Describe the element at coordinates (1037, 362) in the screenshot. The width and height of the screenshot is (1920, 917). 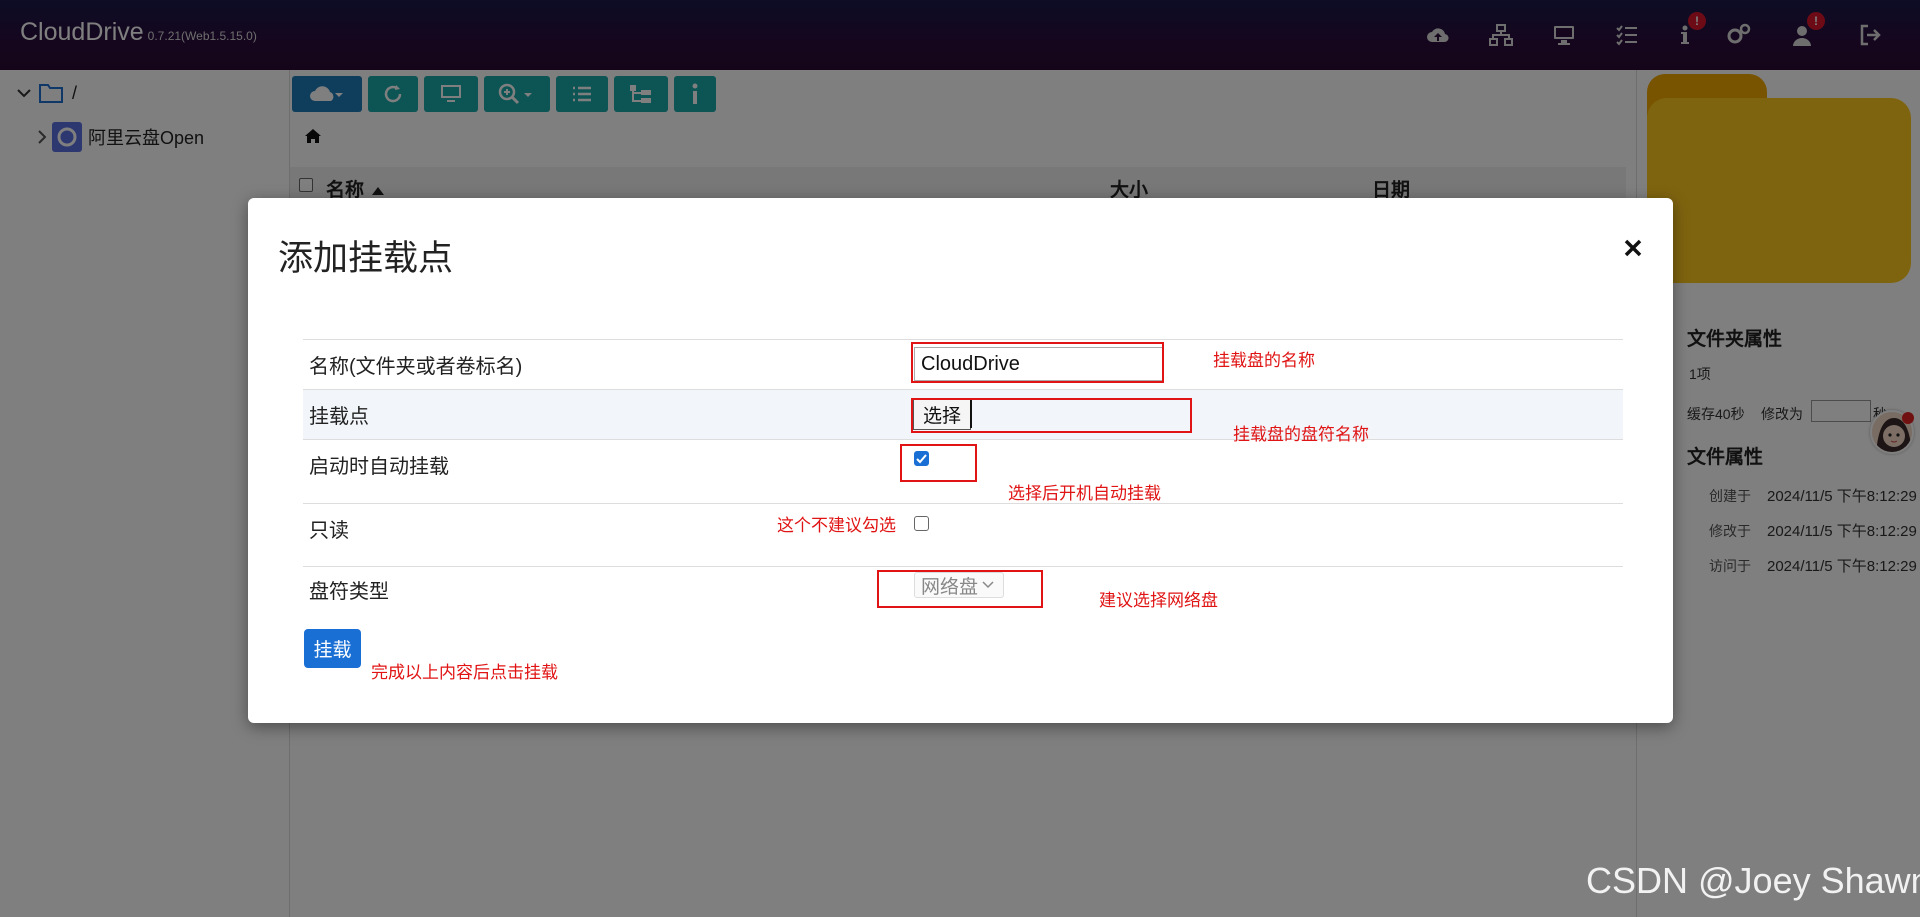
I see `annotation-box-name` at that location.